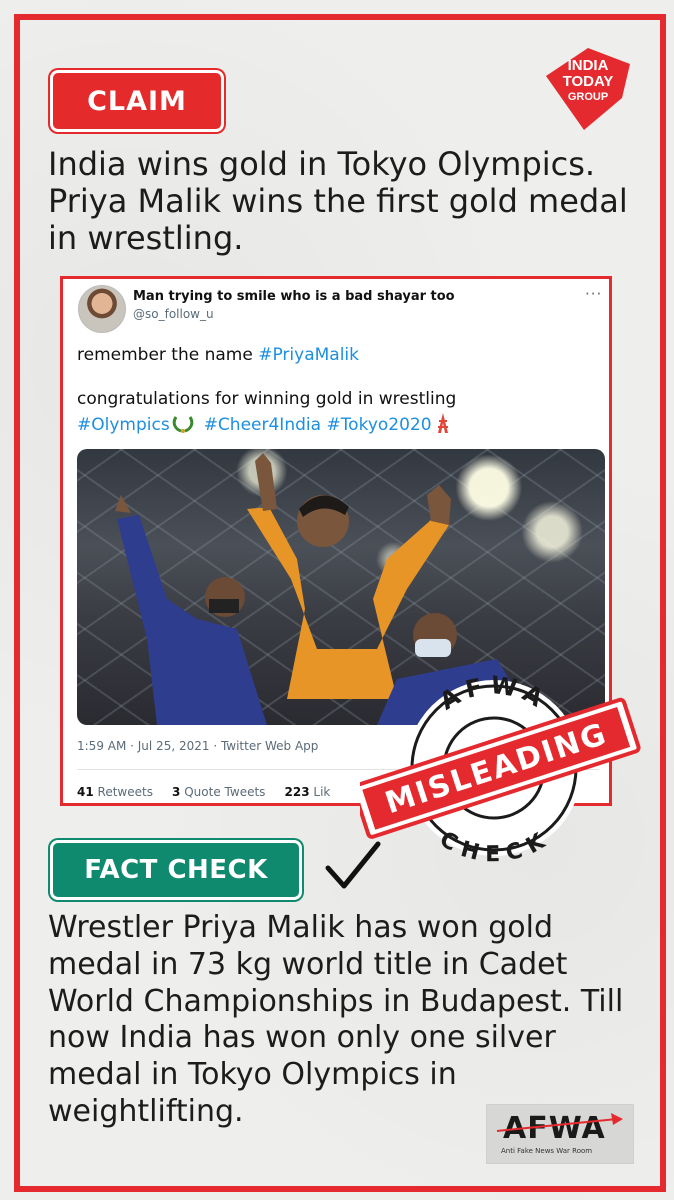 This screenshot has height=1200, width=674. I want to click on hashtag-olympics: #Olympics, so click(123, 425).